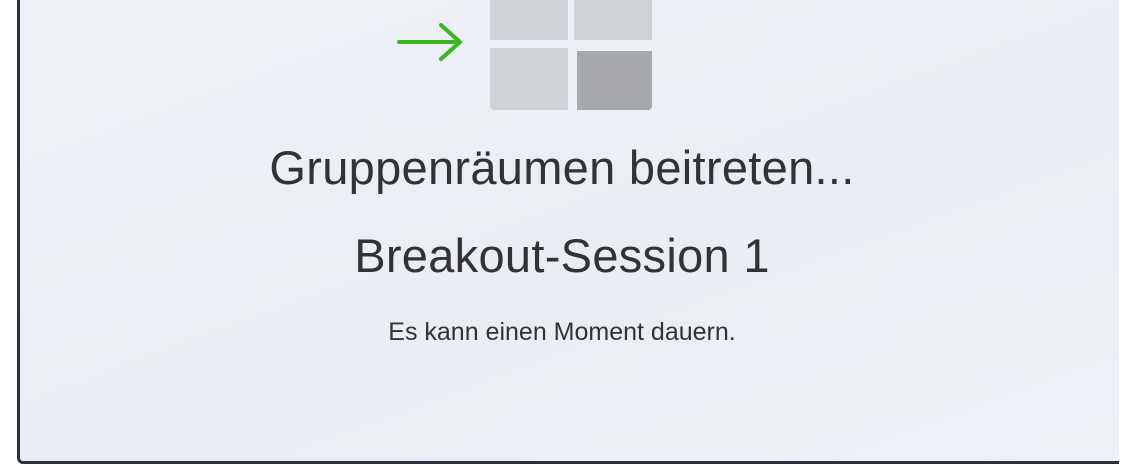 The image size is (1124, 467). What do you see at coordinates (562, 332) in the screenshot?
I see `wait-message: Es kann einen Moment dauern.` at bounding box center [562, 332].